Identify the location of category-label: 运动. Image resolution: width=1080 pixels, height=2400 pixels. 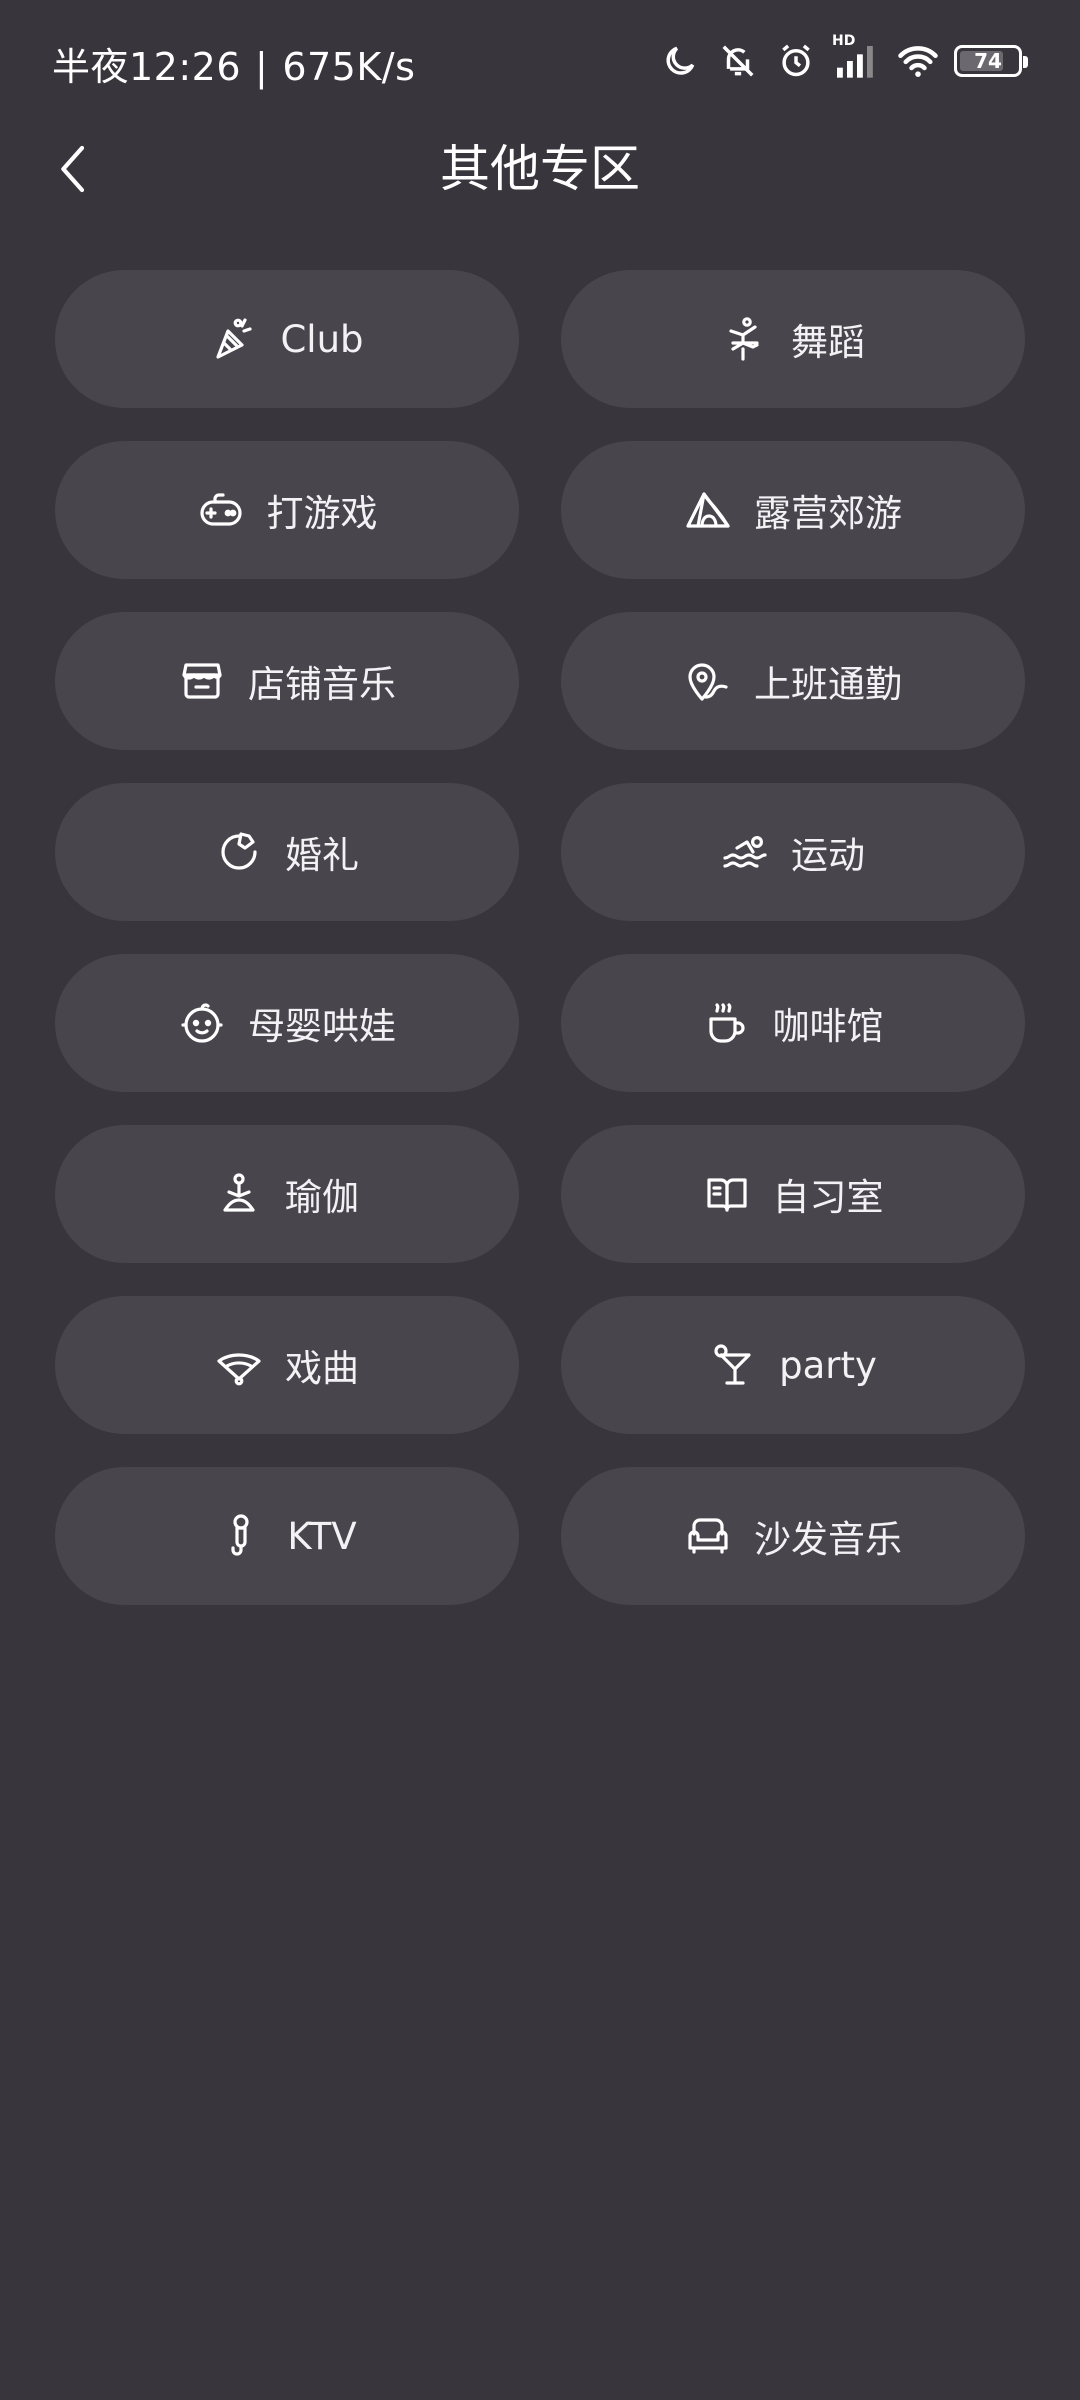
(828, 855).